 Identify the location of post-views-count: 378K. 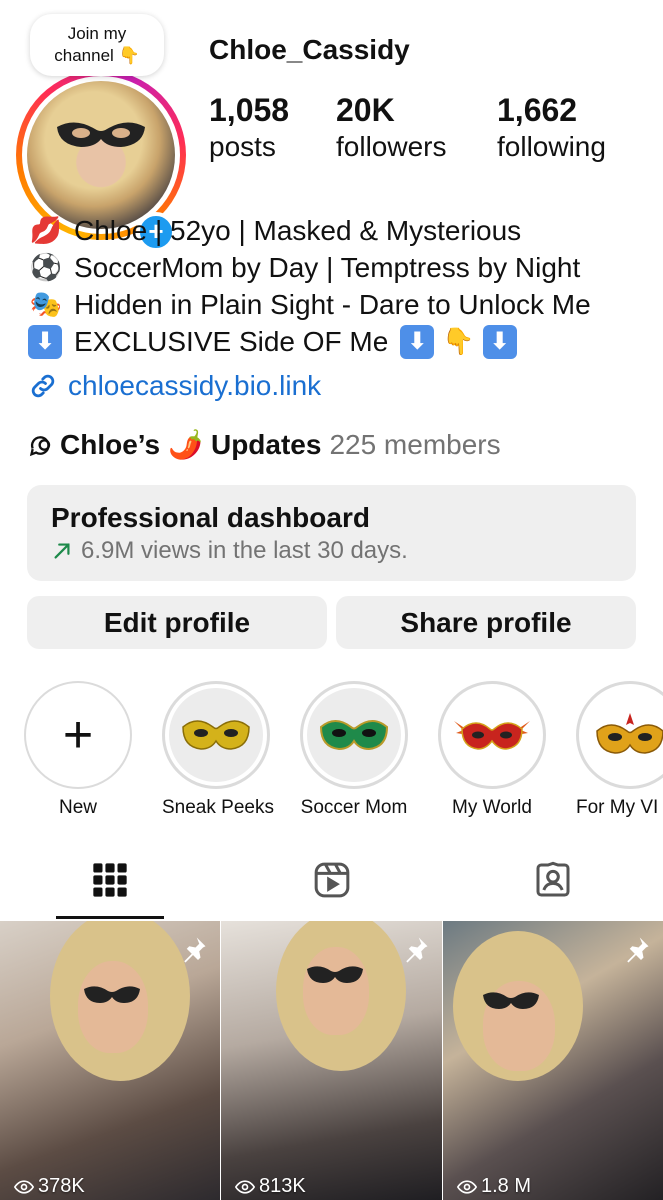
(61, 1186).